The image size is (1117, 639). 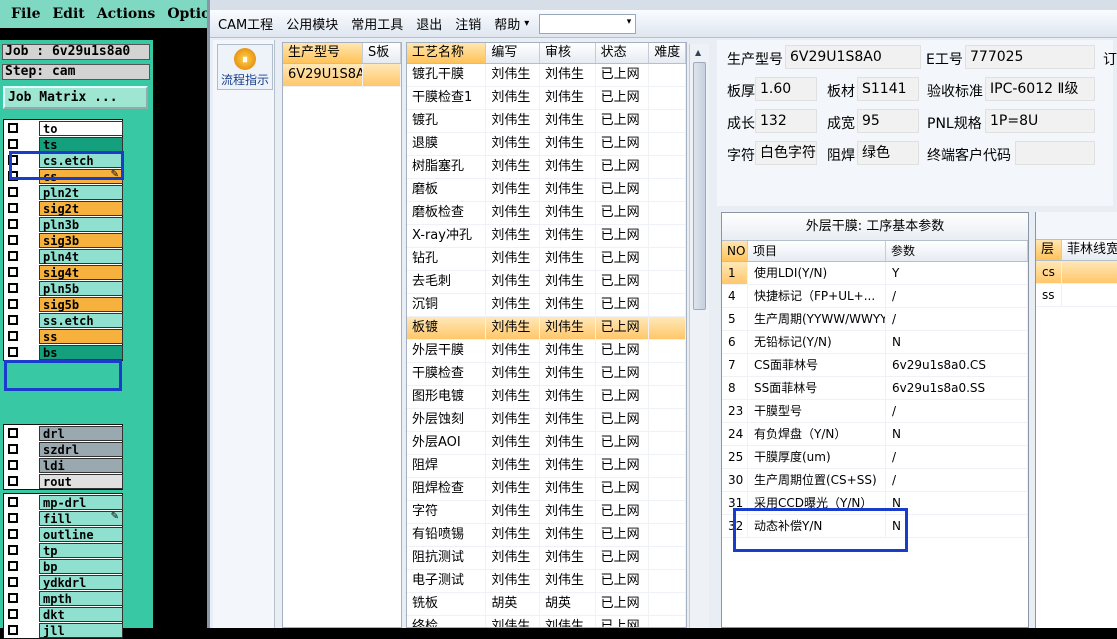 What do you see at coordinates (546, 420) in the screenshot?
I see `table-row: 外层蚀刻 刘伟生 刘伟生 已上网` at bounding box center [546, 420].